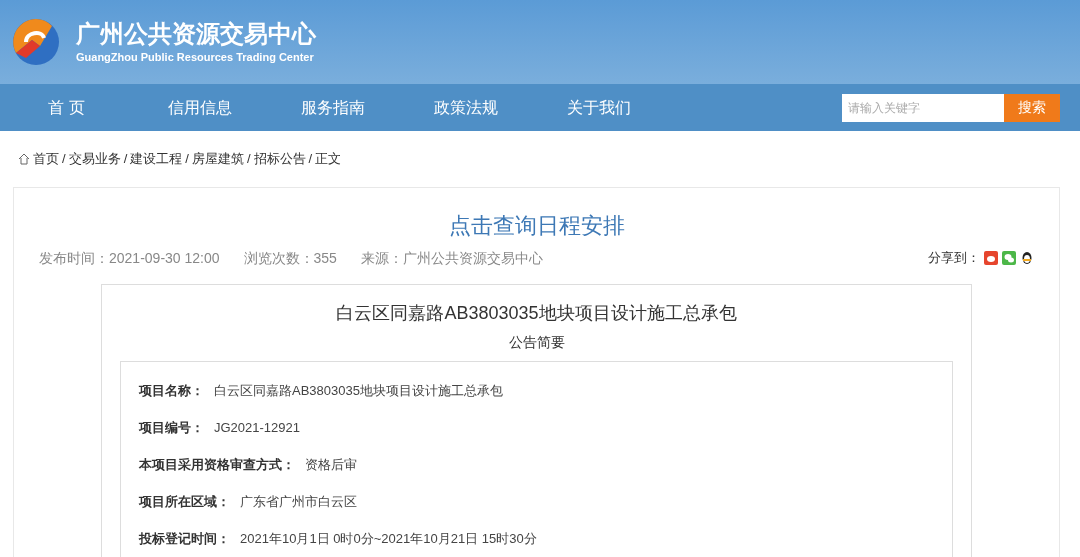 Image resolution: width=1080 pixels, height=557 pixels. Describe the element at coordinates (298, 502) in the screenshot. I see `field-value: 广东省广州市白云区` at that location.